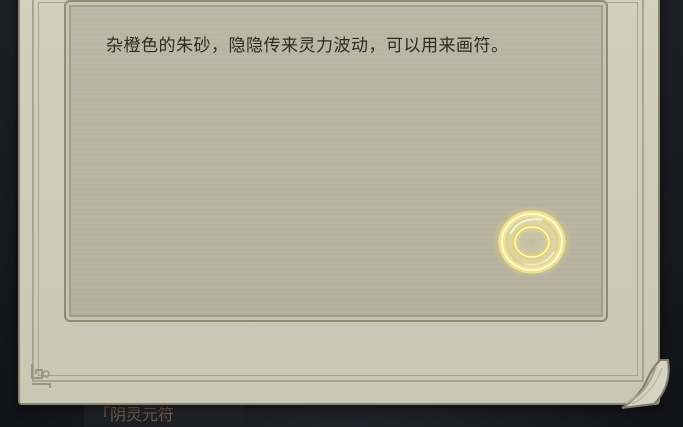 The width and height of the screenshot is (683, 427). Describe the element at coordinates (307, 46) in the screenshot. I see `item-description: 杂橙色的朱砂，隐隐传来灵力波动，可以用来画符。` at that location.